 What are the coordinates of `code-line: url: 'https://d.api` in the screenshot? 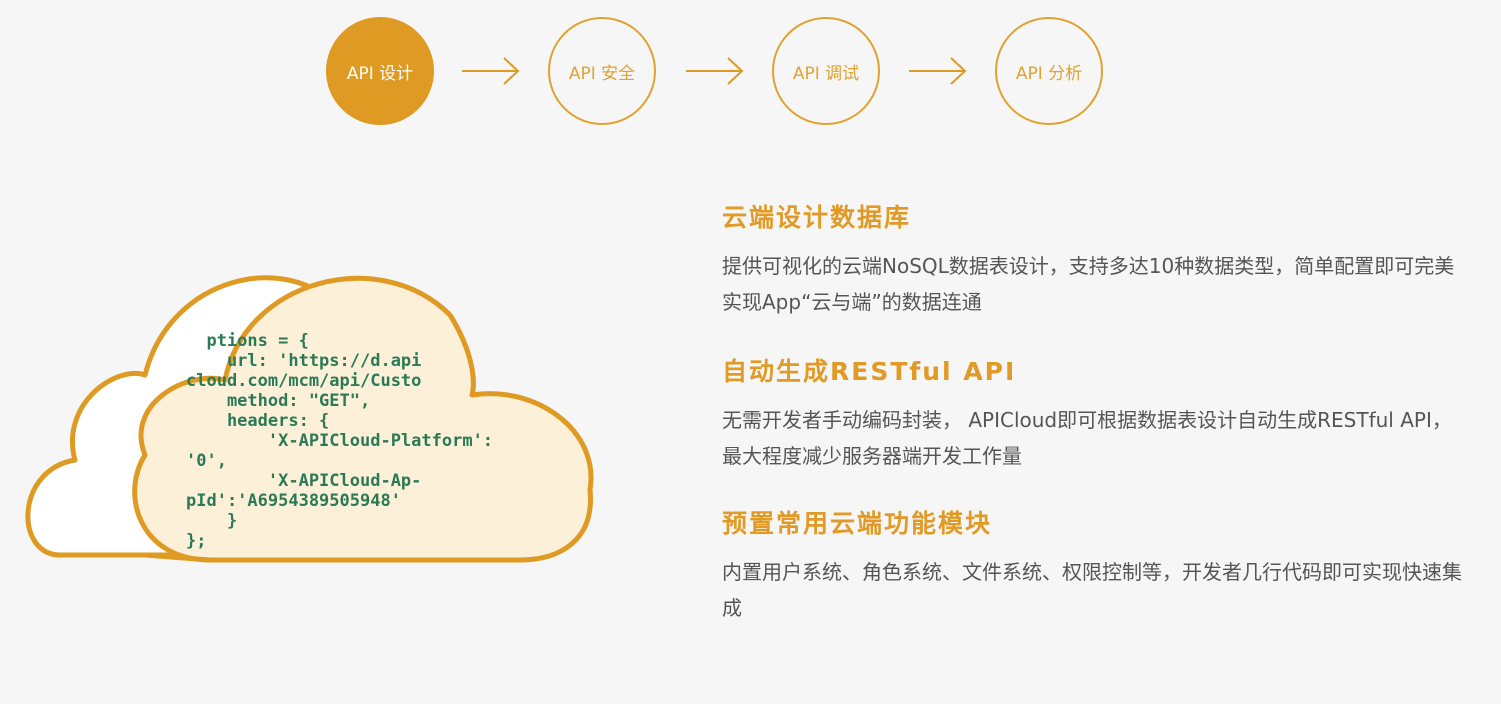 It's located at (304, 361).